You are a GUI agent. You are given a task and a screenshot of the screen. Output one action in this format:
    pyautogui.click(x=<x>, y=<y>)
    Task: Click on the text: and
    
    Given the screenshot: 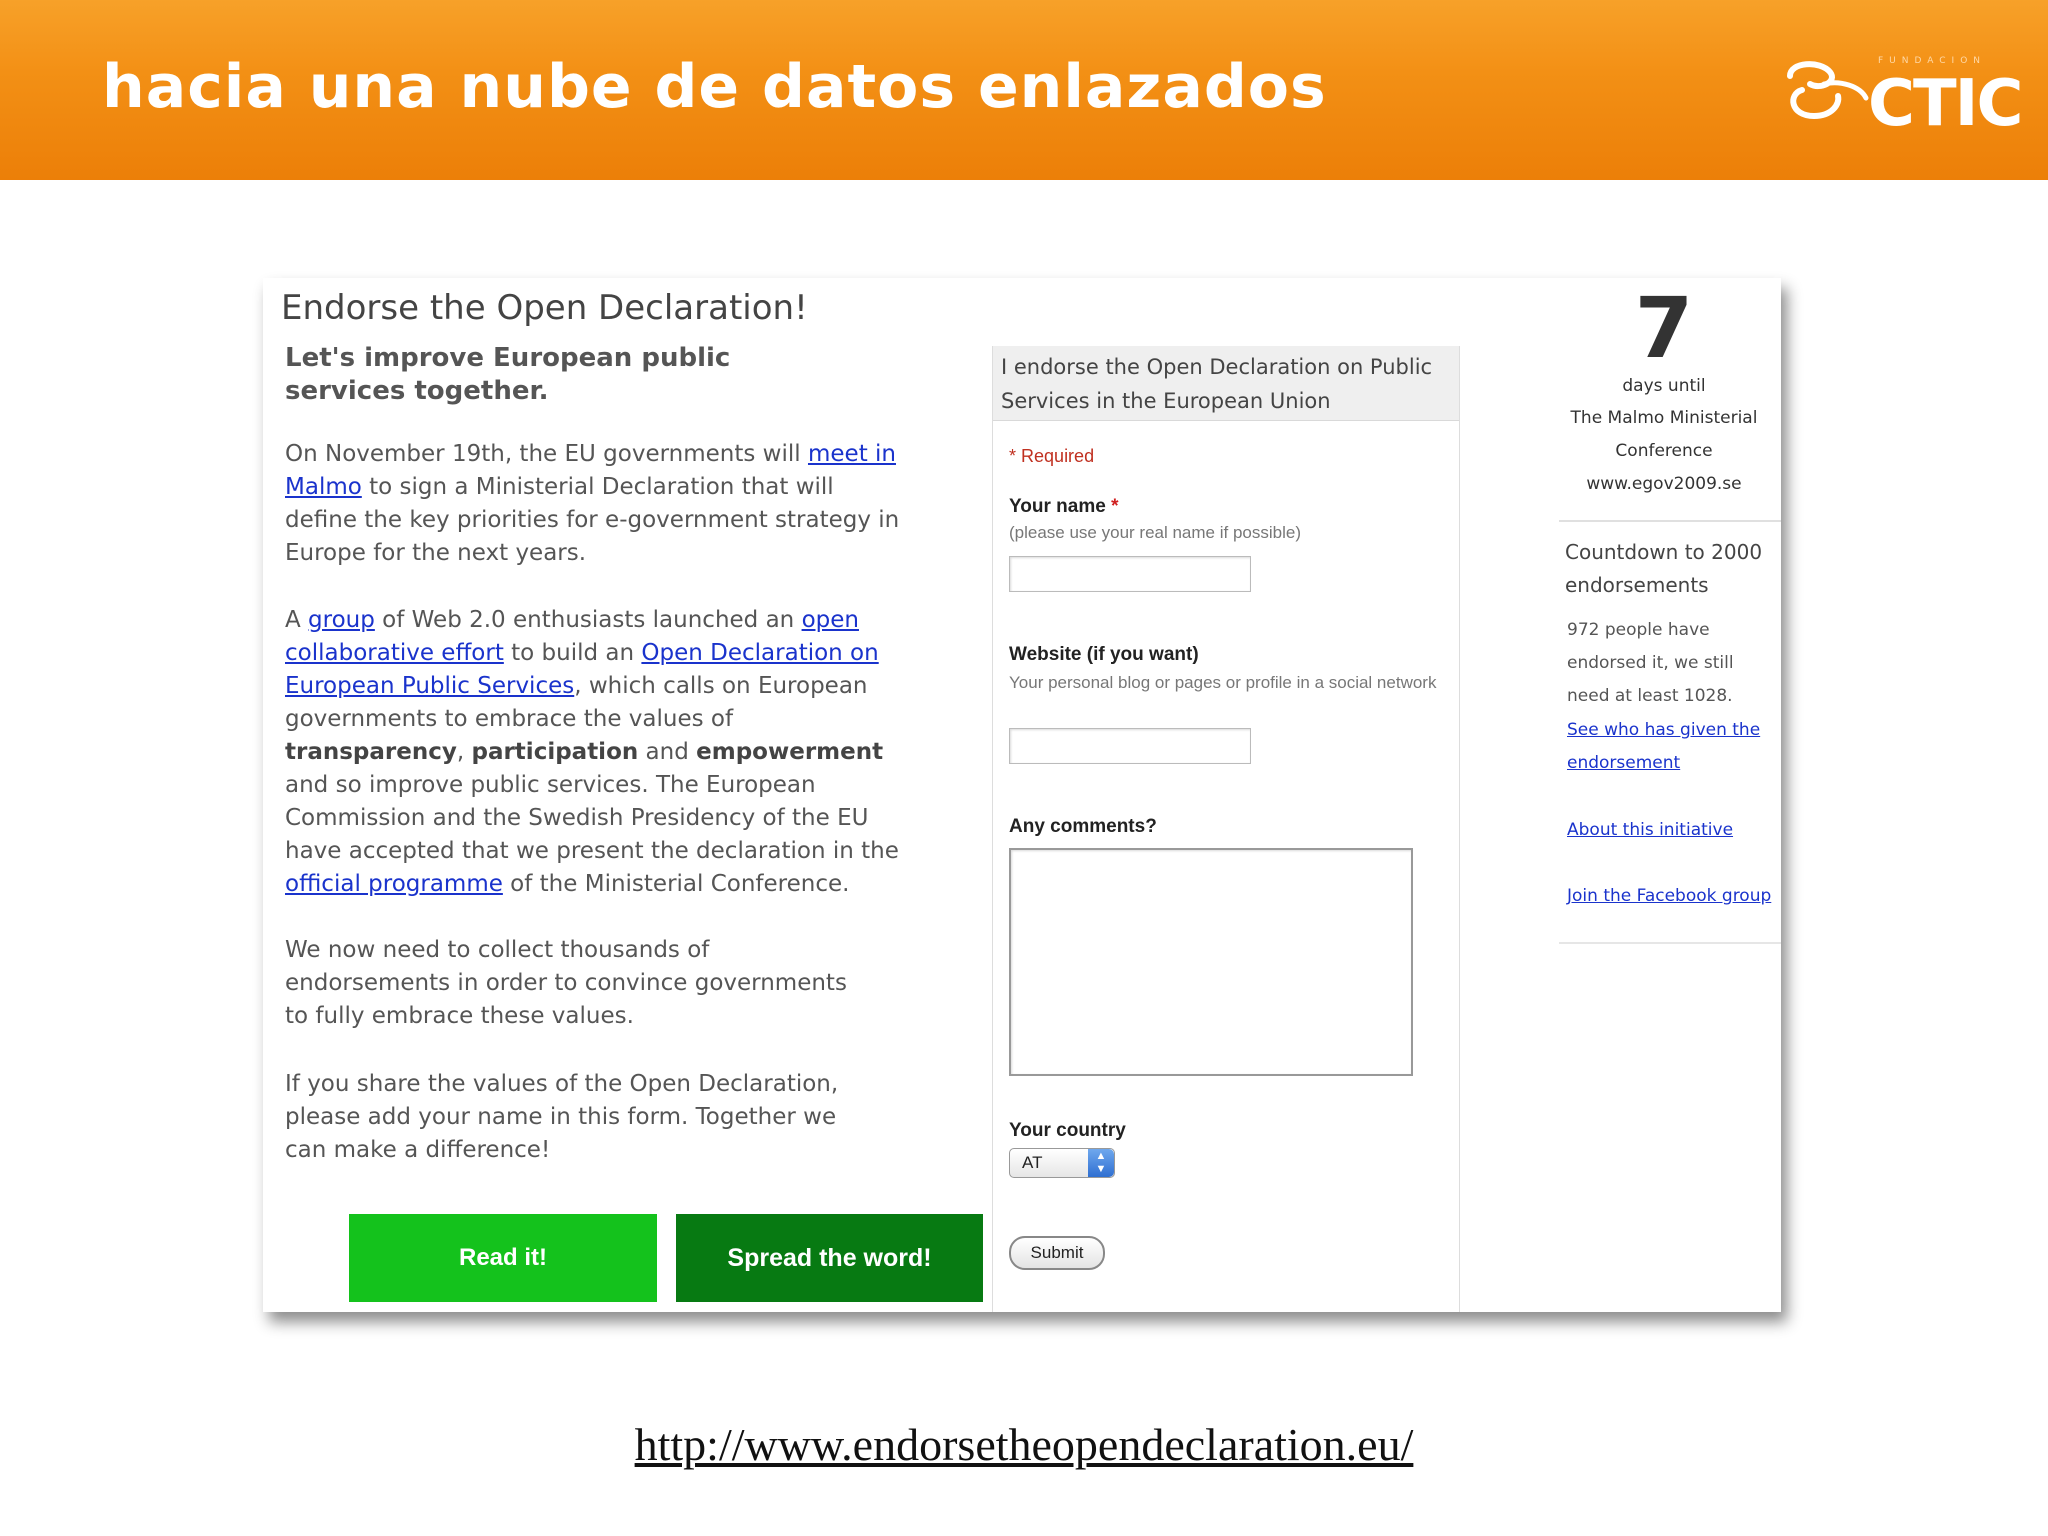 What is the action you would take?
    pyautogui.click(x=667, y=752)
    